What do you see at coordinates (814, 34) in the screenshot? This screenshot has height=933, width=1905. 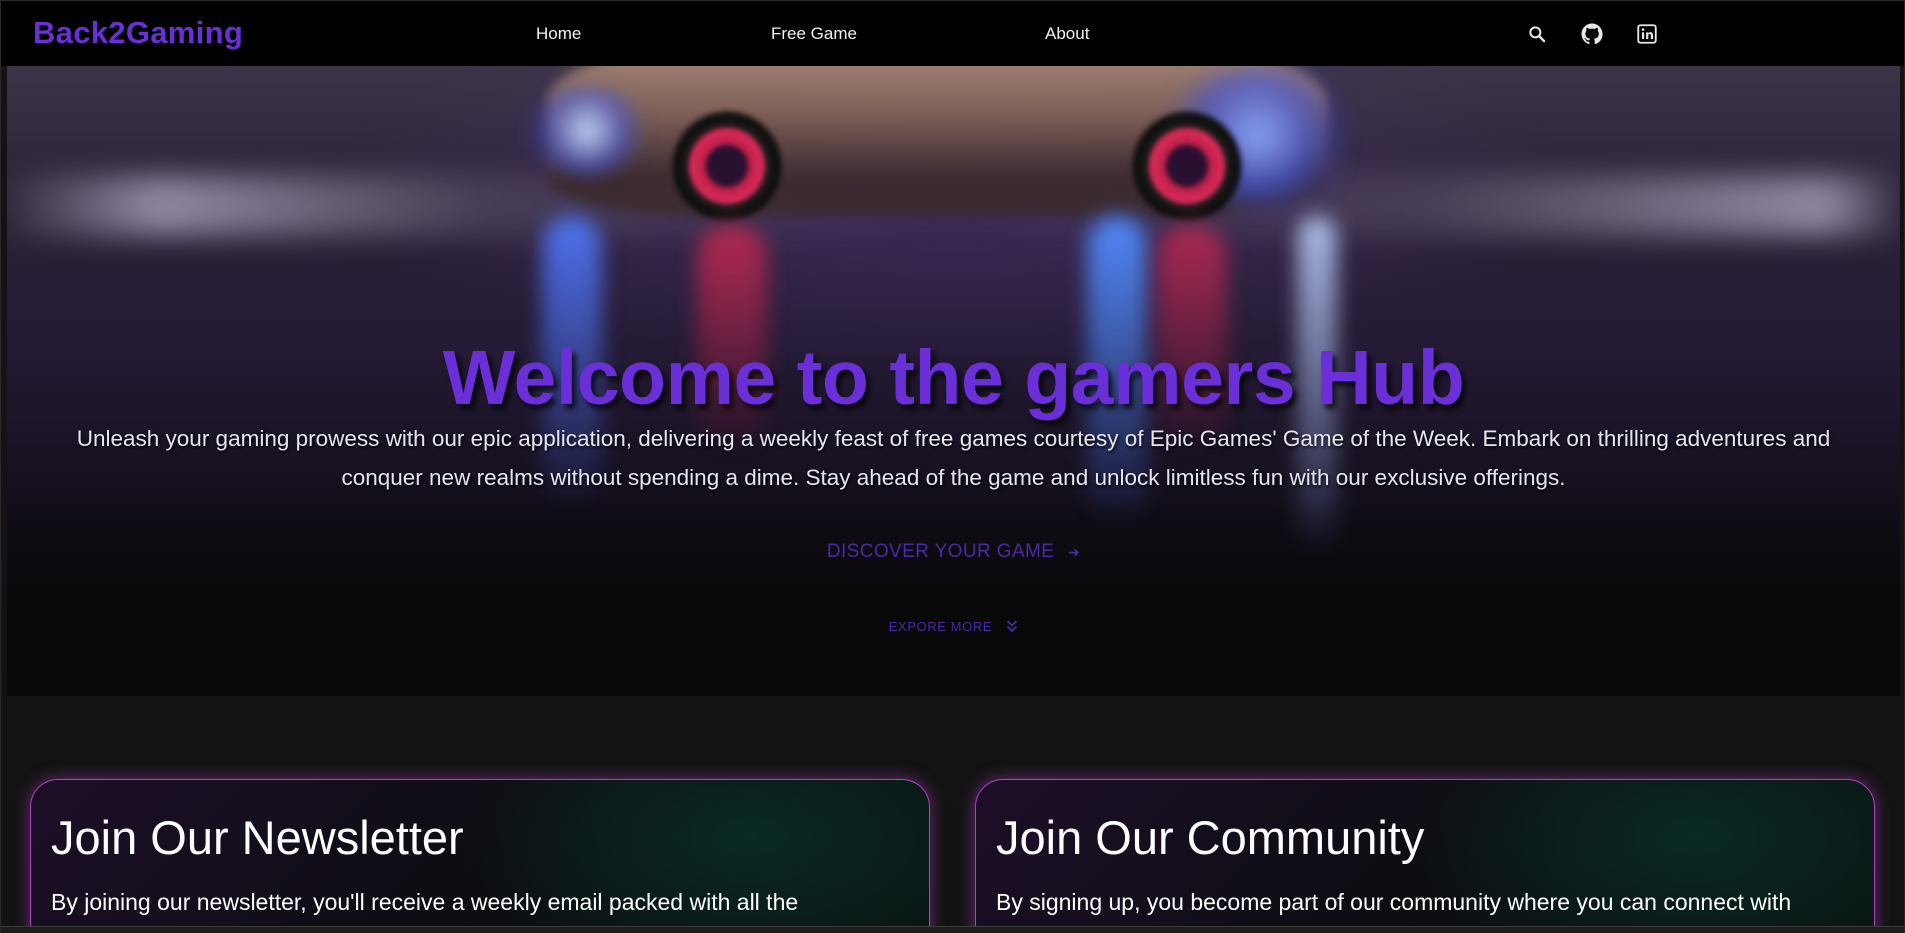 I see `nav-link-free-game: Free Game` at bounding box center [814, 34].